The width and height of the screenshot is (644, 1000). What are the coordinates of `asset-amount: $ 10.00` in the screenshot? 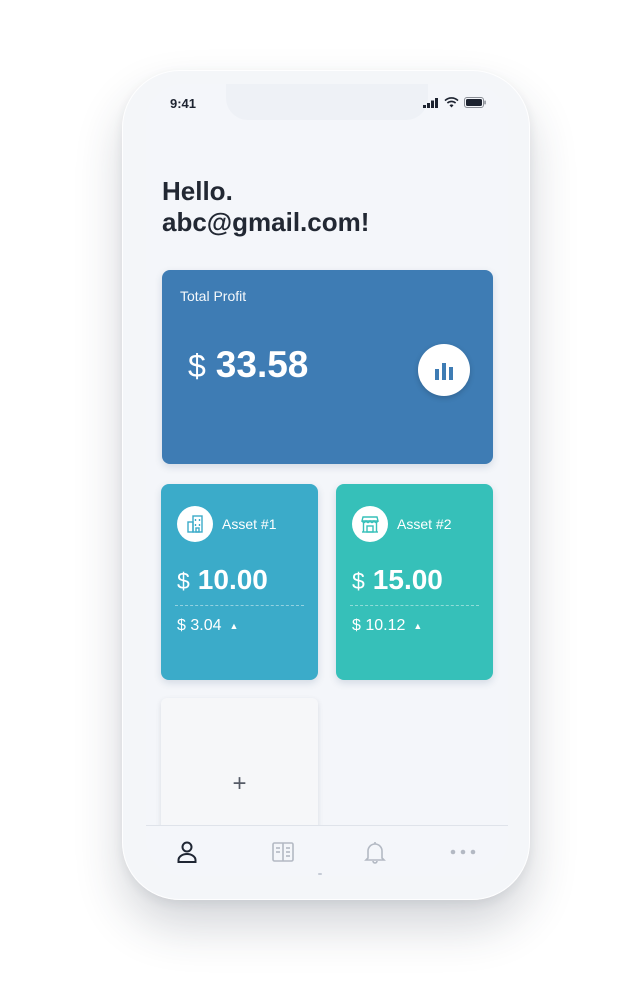 It's located at (222, 580).